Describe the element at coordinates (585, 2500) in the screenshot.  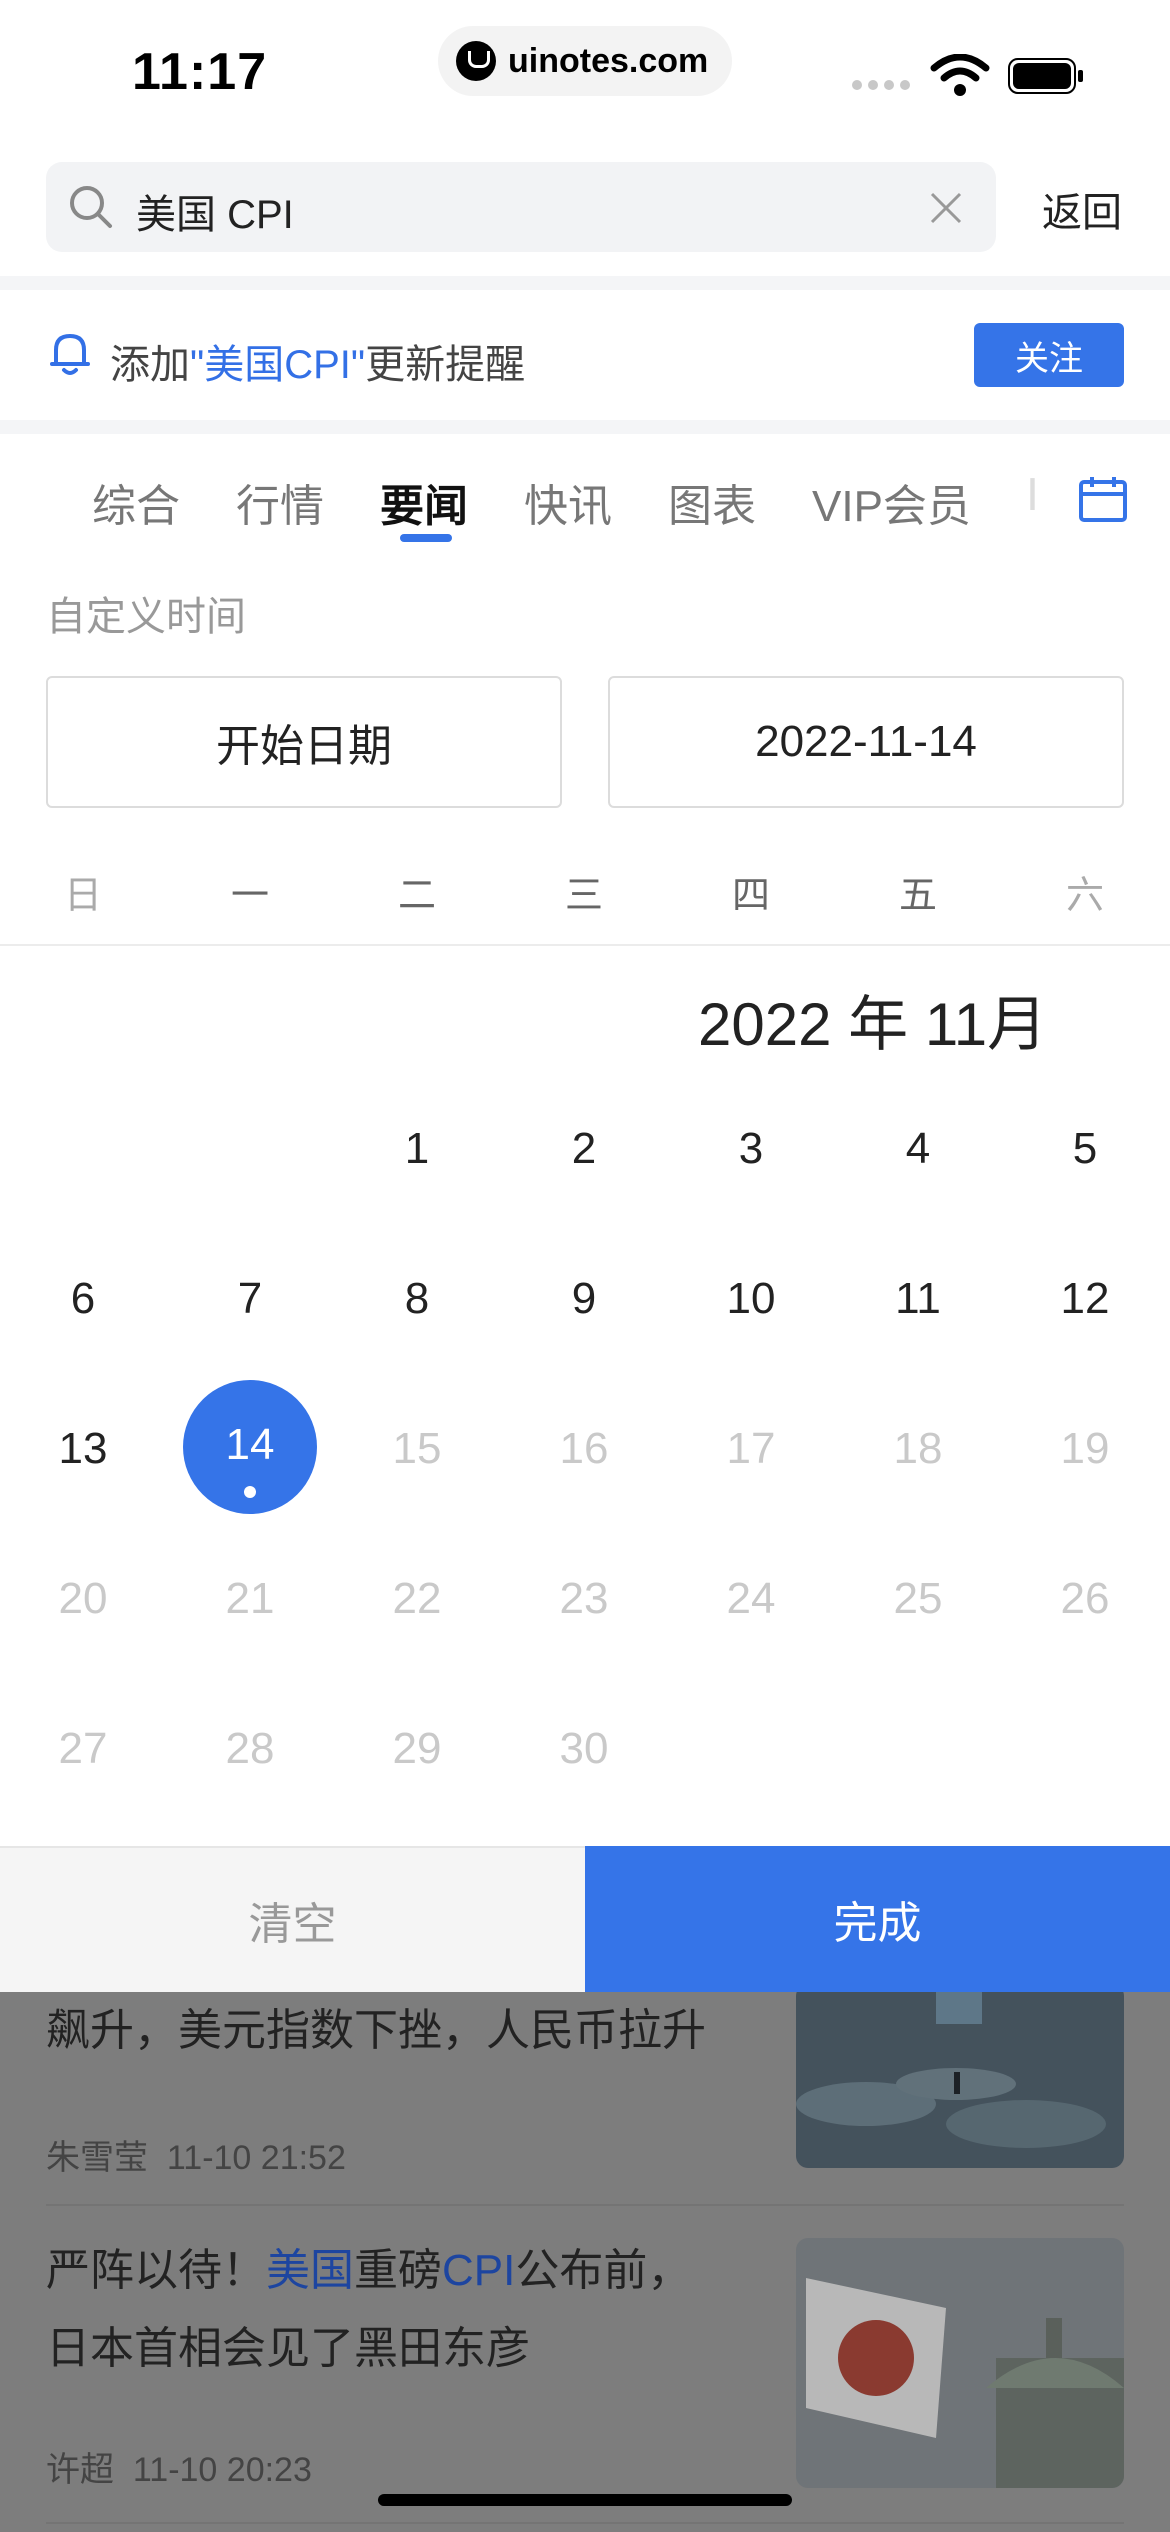
I see `home-indicator` at that location.